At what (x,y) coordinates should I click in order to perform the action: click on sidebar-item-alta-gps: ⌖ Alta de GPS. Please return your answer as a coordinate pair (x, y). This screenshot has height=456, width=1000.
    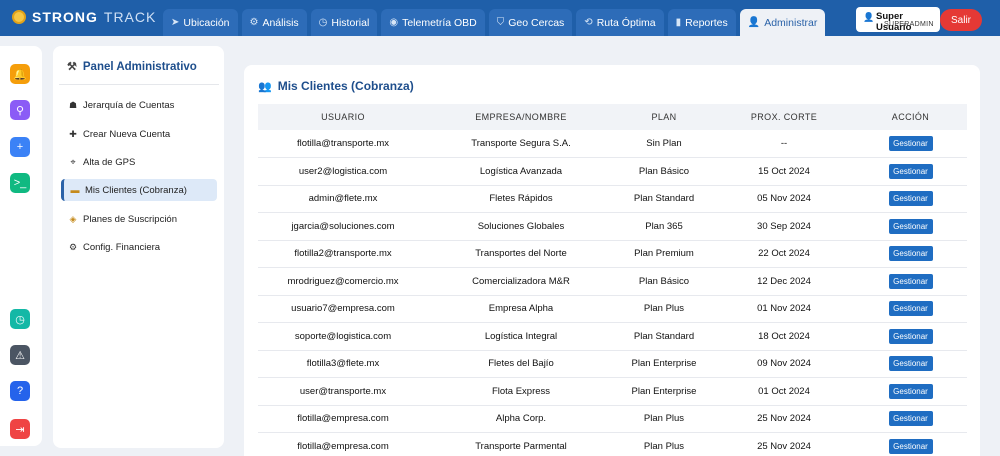
    Looking at the image, I should click on (139, 162).